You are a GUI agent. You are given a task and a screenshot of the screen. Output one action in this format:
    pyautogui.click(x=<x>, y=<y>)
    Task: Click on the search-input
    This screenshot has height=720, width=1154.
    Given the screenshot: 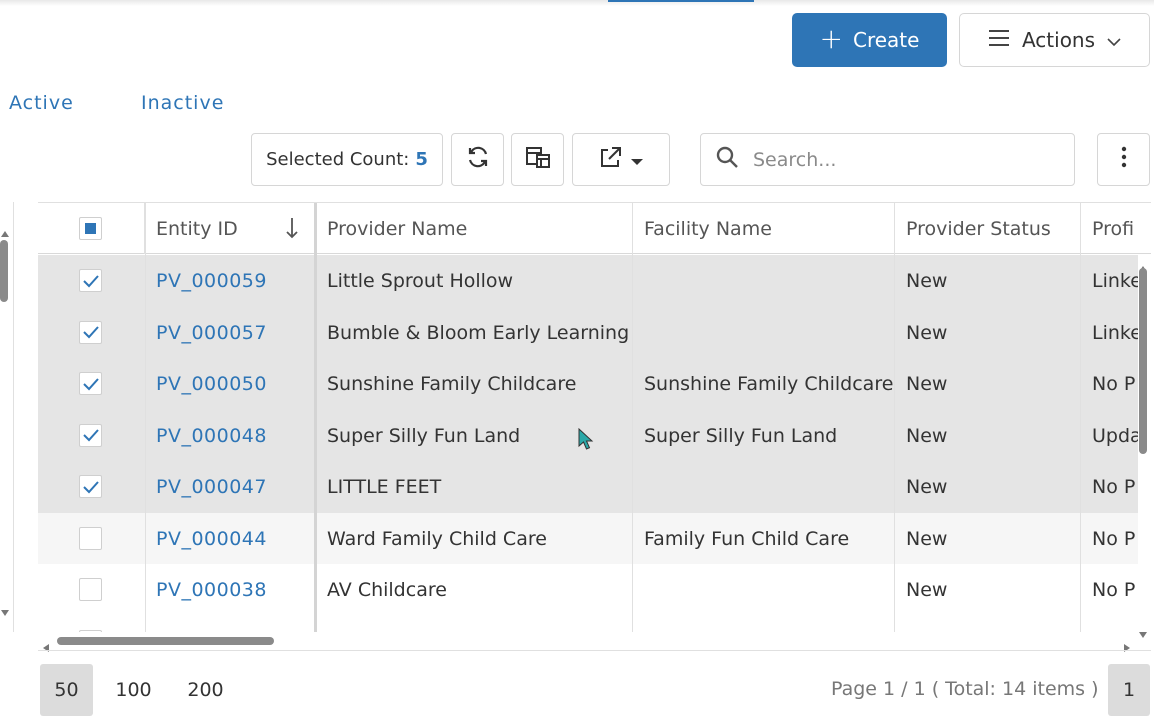 What is the action you would take?
    pyautogui.click(x=903, y=159)
    